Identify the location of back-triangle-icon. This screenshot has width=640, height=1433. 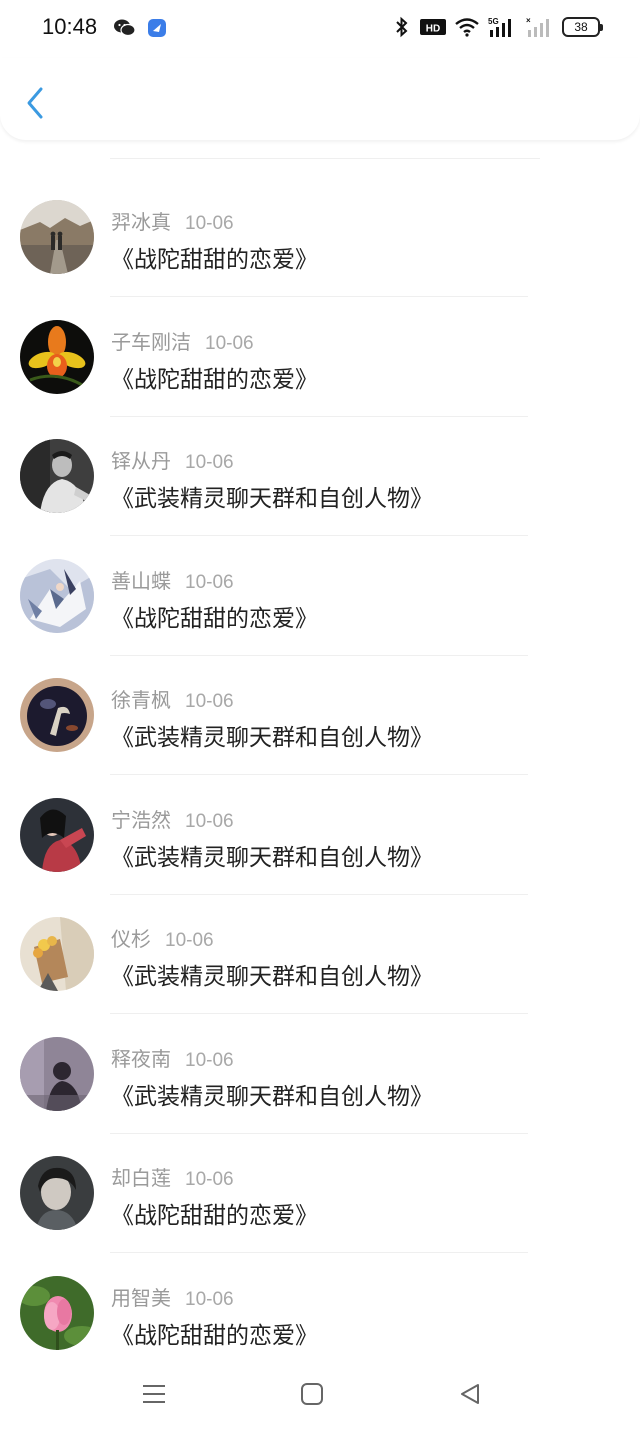
(470, 1394).